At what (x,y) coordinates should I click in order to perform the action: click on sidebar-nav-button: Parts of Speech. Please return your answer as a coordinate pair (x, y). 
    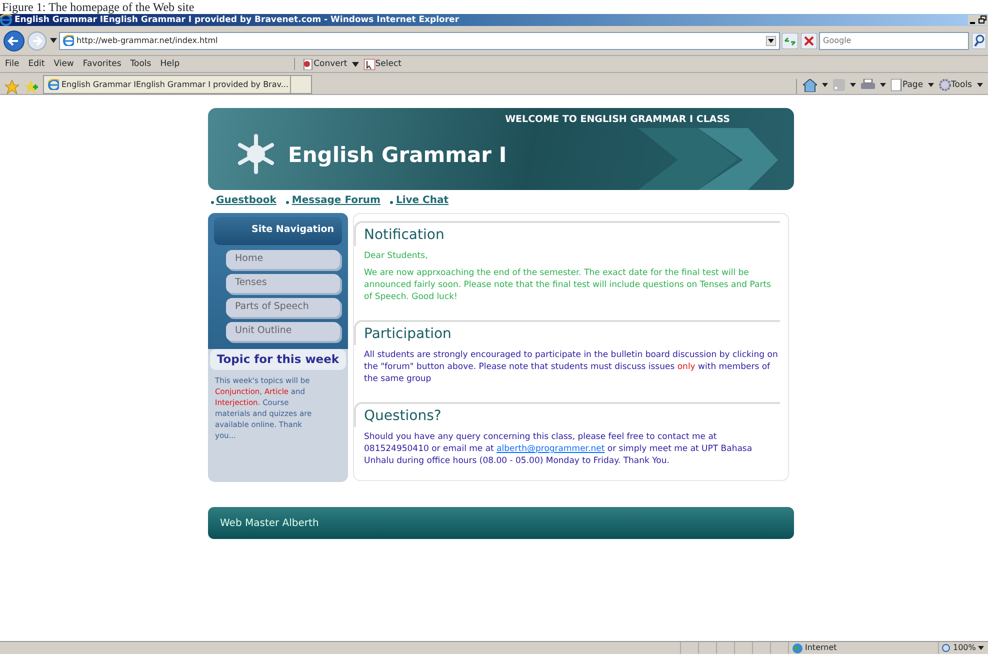
    Looking at the image, I should click on (283, 307).